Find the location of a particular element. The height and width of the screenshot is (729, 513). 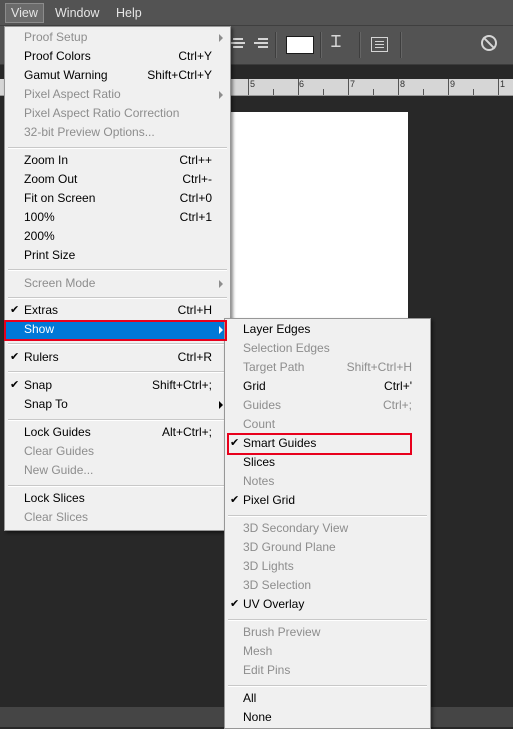

show-menu-item-label: None is located at coordinates (257, 717).